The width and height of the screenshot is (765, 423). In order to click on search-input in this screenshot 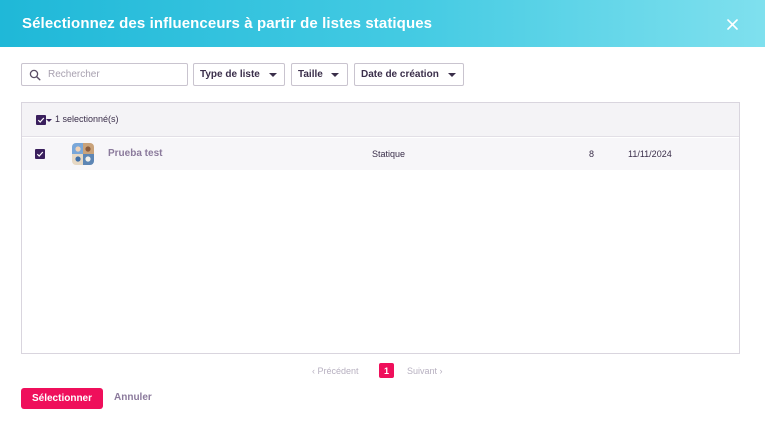, I will do `click(116, 74)`.